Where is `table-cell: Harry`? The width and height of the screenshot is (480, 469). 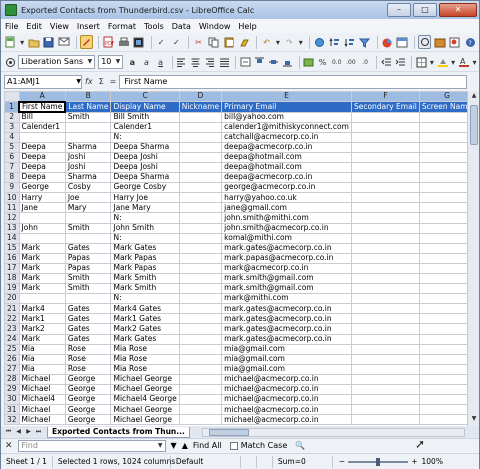
table-cell: Harry is located at coordinates (42, 198).